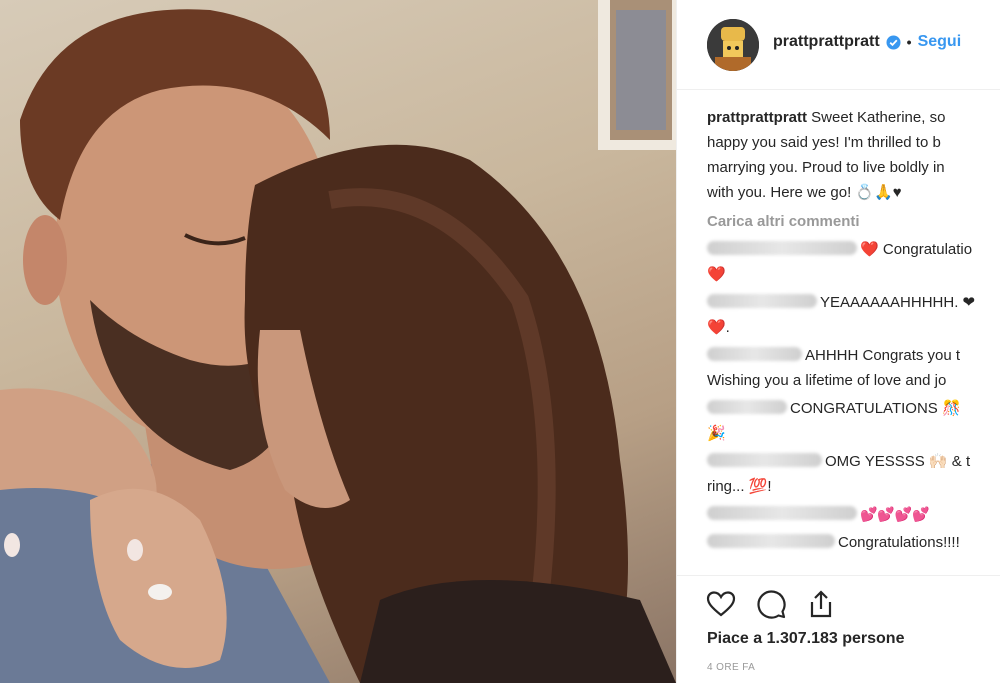 This screenshot has height=683, width=1000. I want to click on follow-button: Segui, so click(940, 42).